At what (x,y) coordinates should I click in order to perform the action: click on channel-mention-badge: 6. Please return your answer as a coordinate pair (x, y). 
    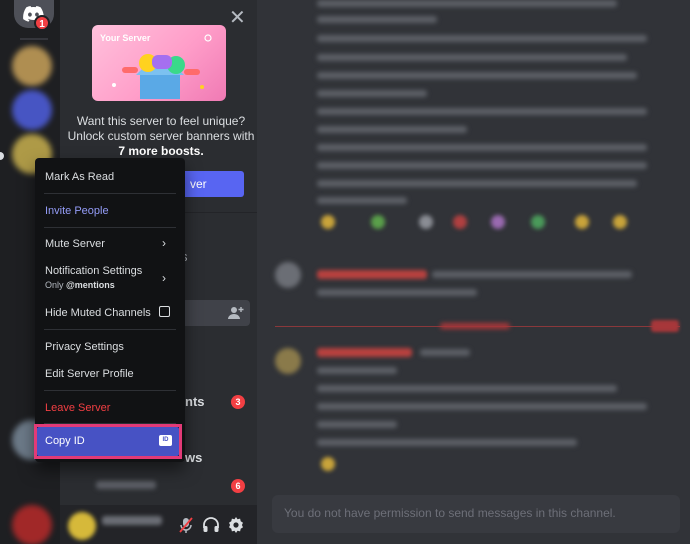
    Looking at the image, I should click on (238, 486).